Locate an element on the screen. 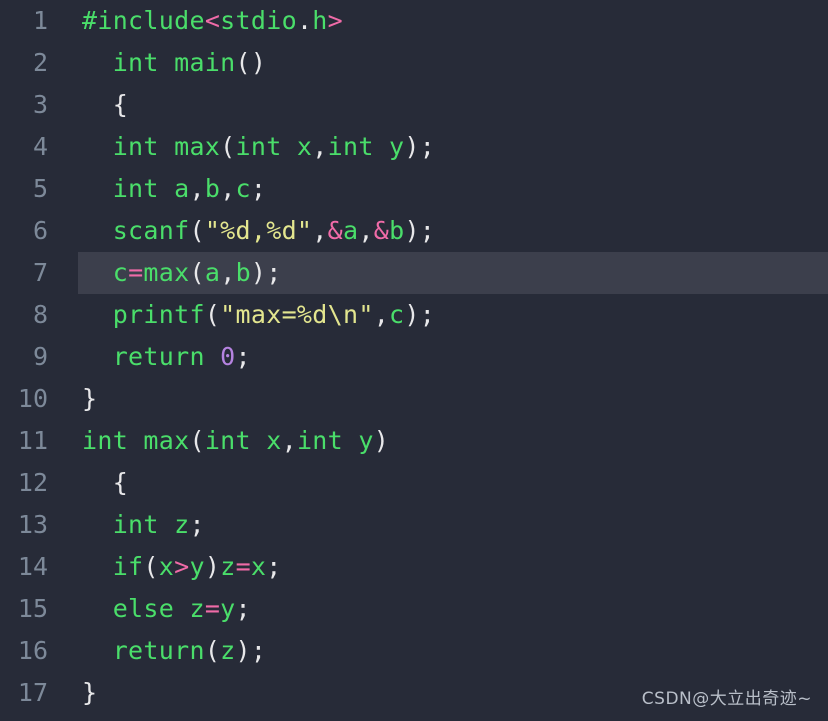 This screenshot has height=721, width=828. line-number: 13 is located at coordinates (32, 524).